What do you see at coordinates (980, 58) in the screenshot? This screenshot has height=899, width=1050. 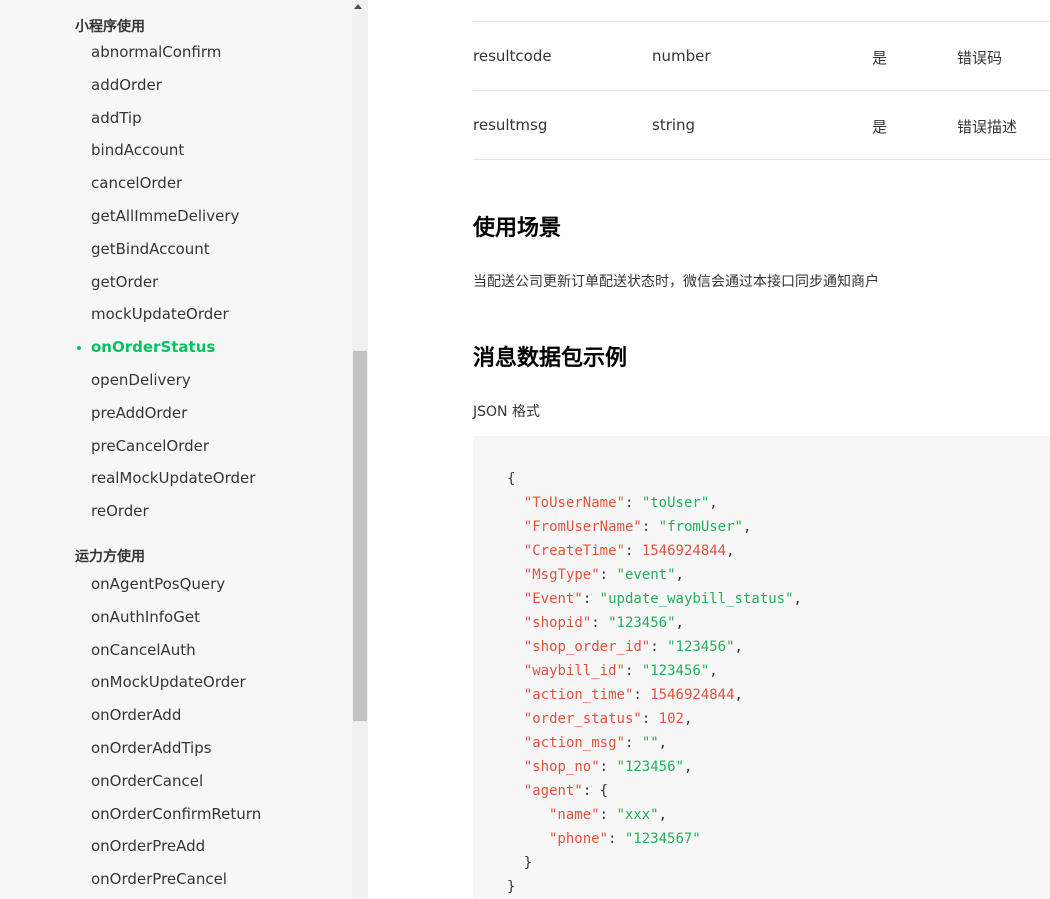 I see `param-desc: 错误码` at bounding box center [980, 58].